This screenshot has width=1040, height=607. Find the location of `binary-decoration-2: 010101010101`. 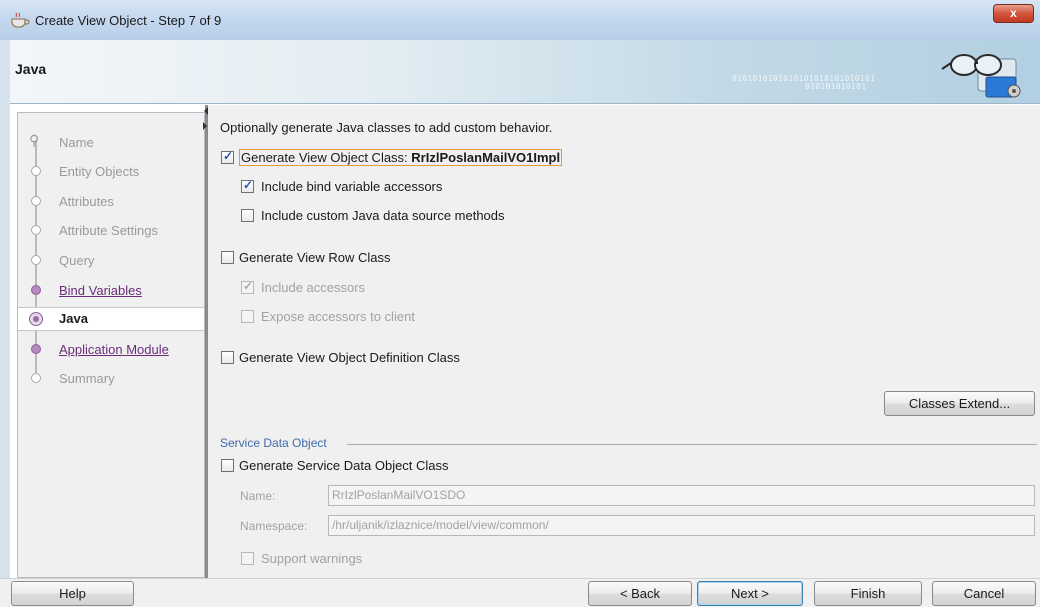

binary-decoration-2: 010101010101 is located at coordinates (836, 86).